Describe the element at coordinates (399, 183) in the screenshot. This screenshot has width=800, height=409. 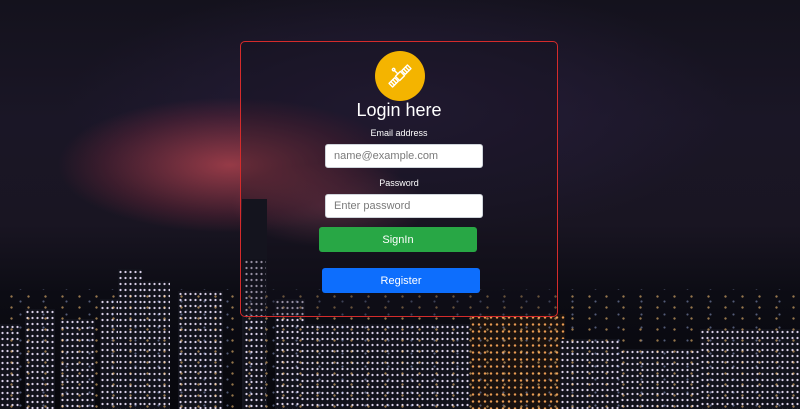
I see `password-label: Password` at that location.